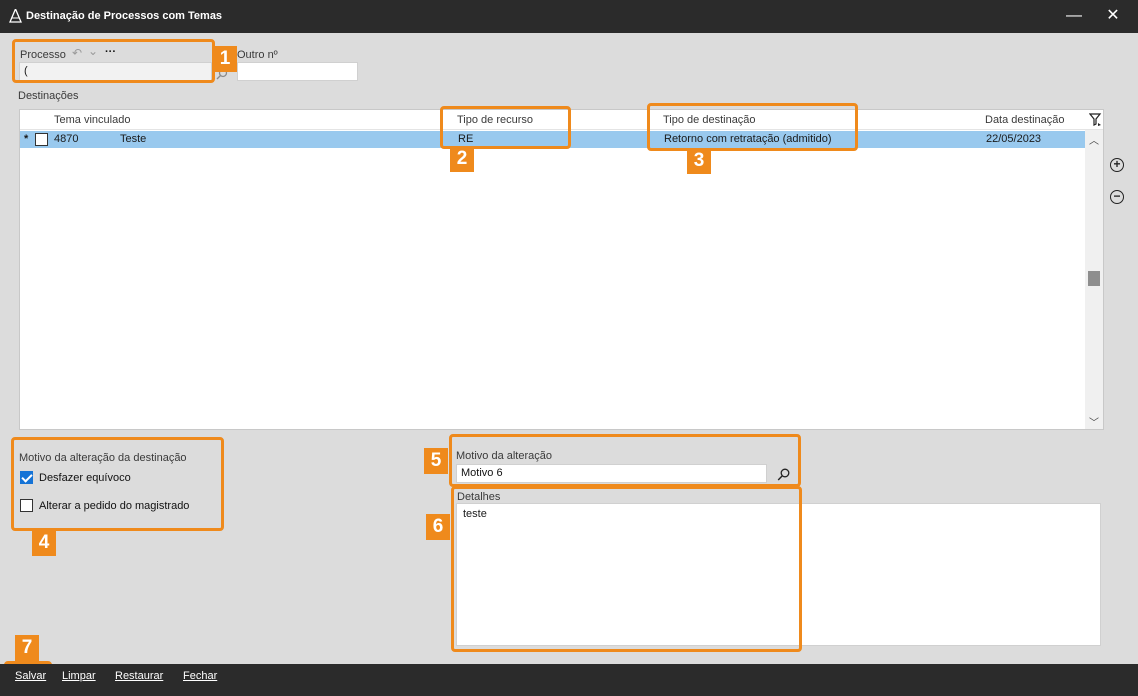 Image resolution: width=1138 pixels, height=696 pixels. Describe the element at coordinates (41, 139) in the screenshot. I see `row-checkbox` at that location.